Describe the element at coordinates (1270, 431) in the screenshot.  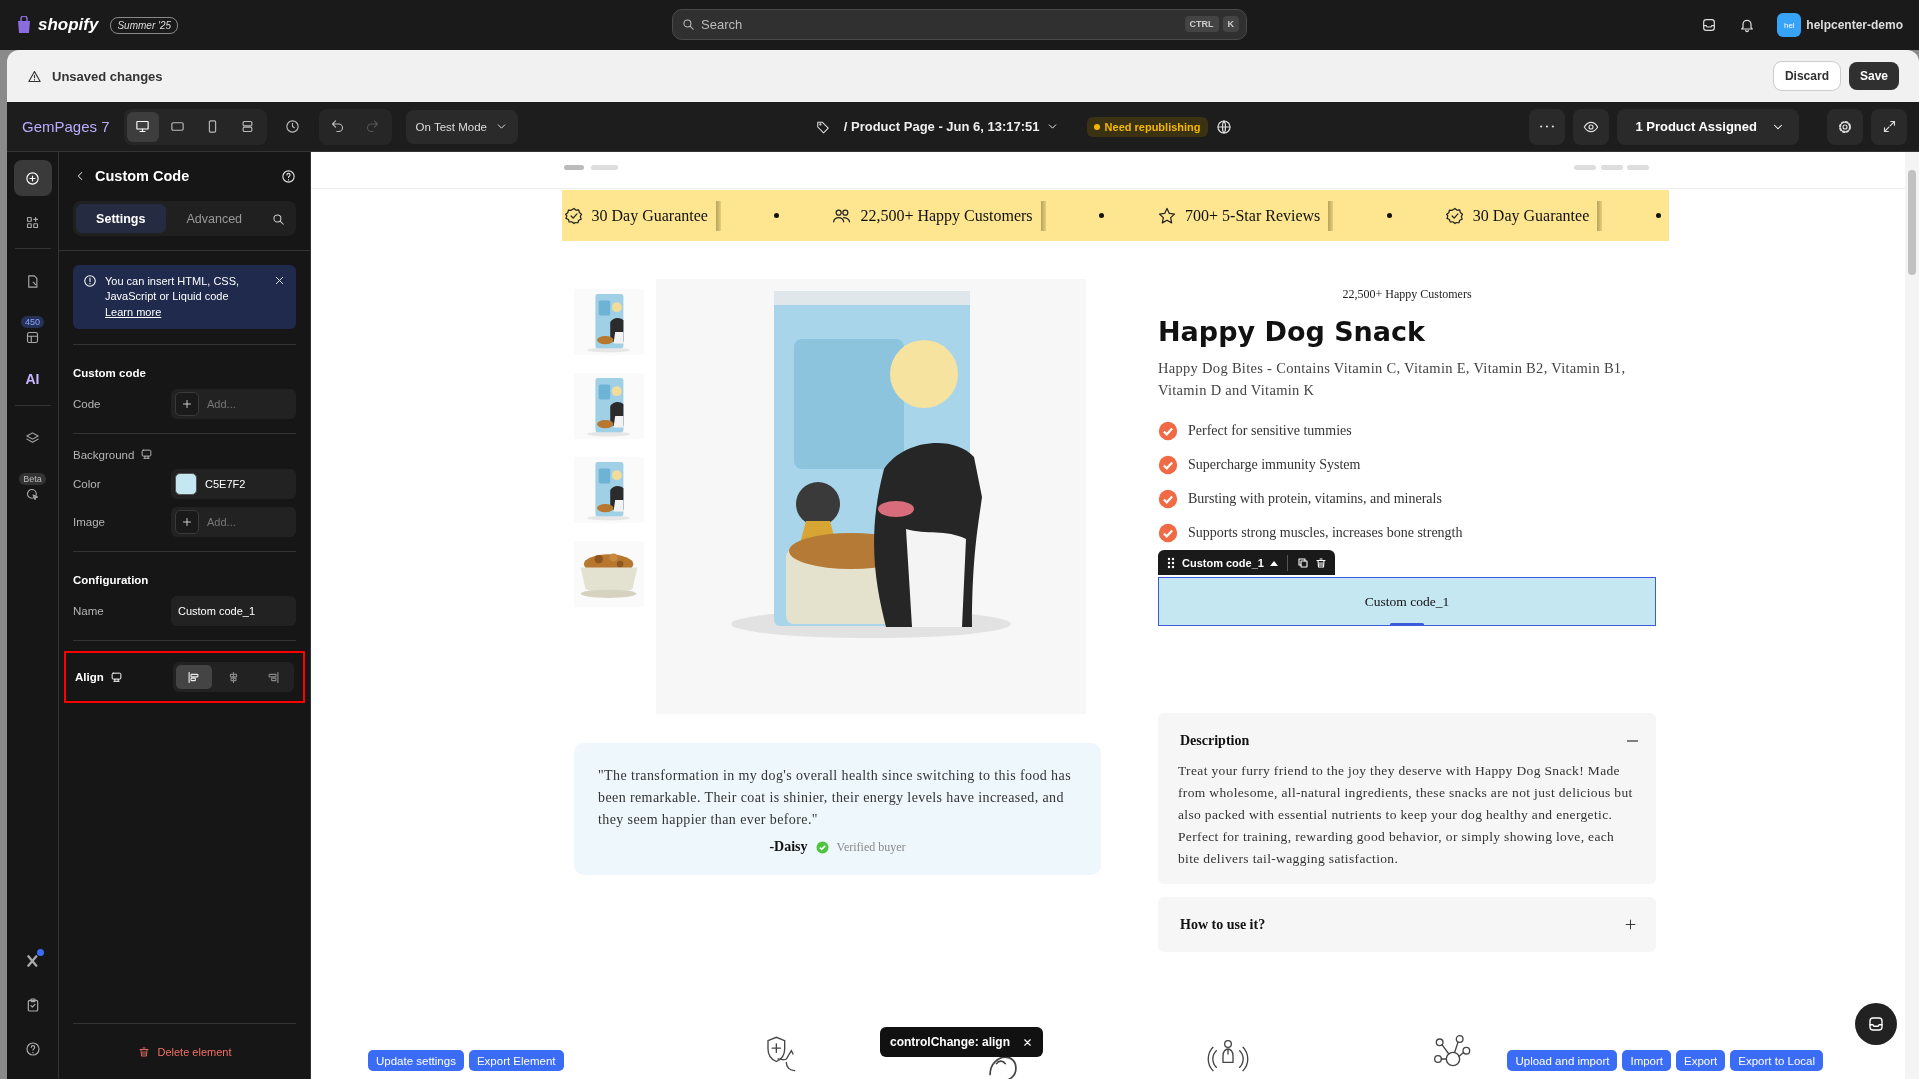
I see `benefit-text: Perfect for sensitive tummies` at that location.